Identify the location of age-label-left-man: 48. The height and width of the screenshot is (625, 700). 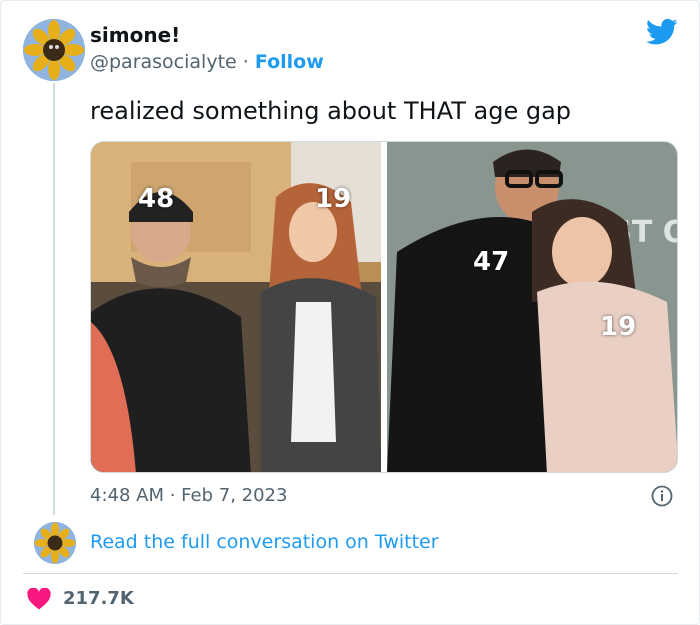
(156, 199).